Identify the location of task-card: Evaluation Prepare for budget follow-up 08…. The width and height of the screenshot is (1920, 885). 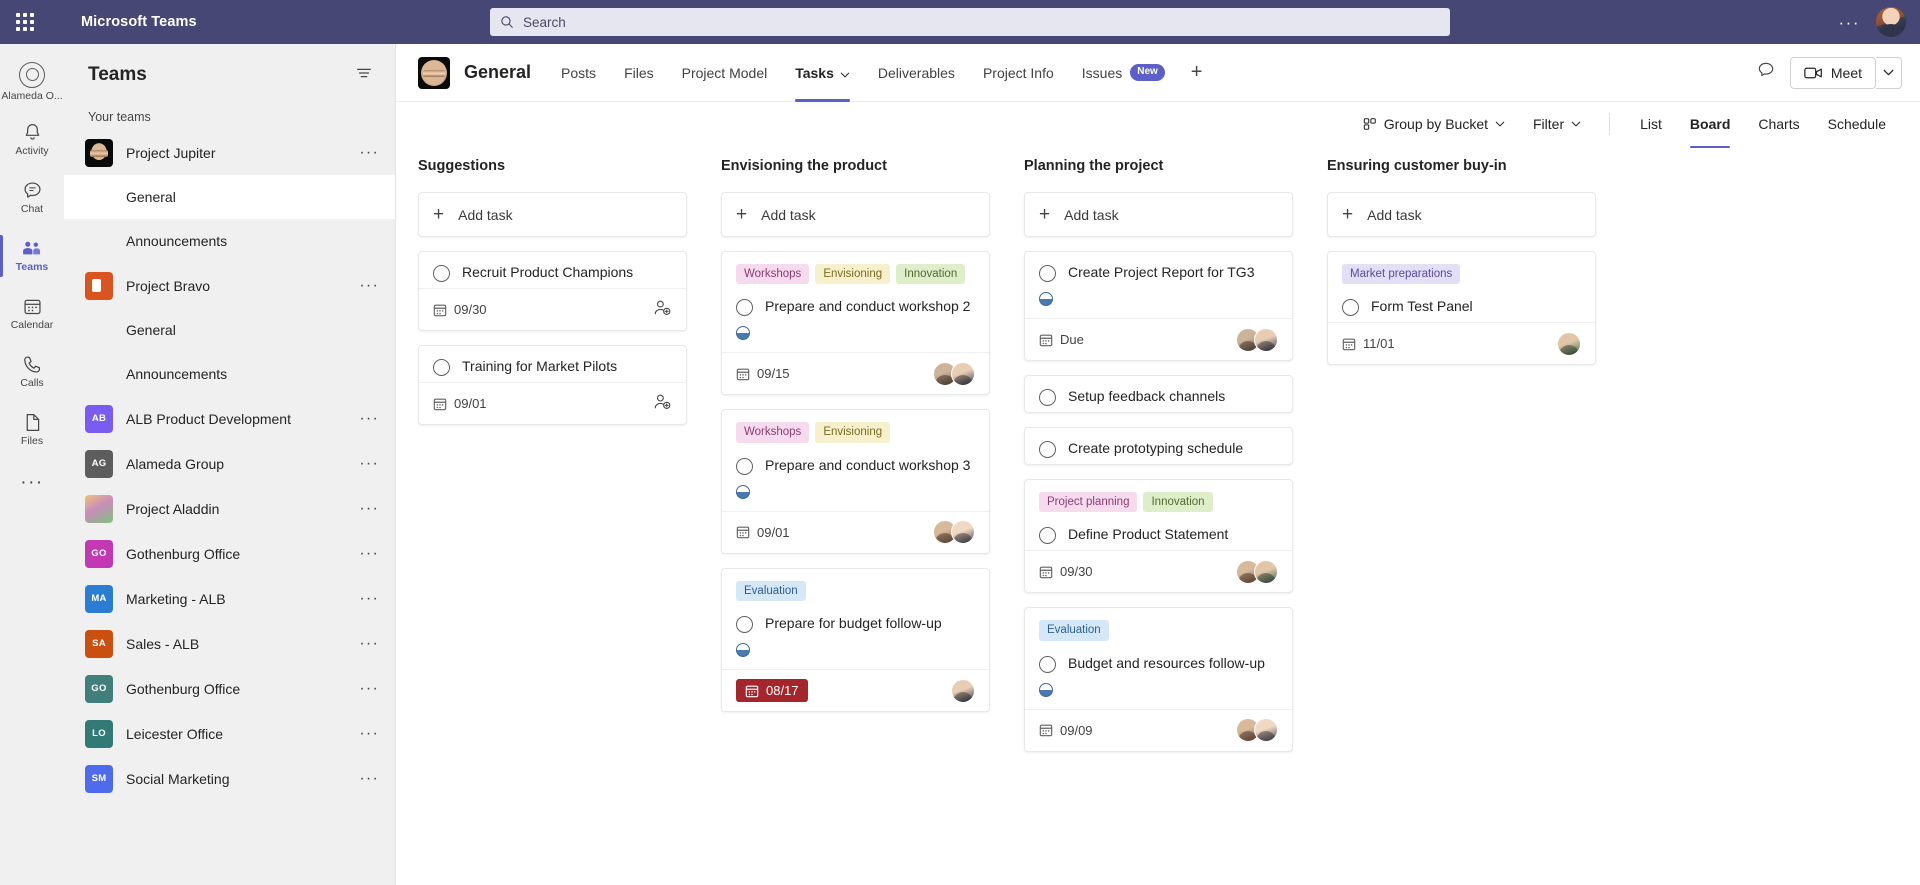
(855, 640).